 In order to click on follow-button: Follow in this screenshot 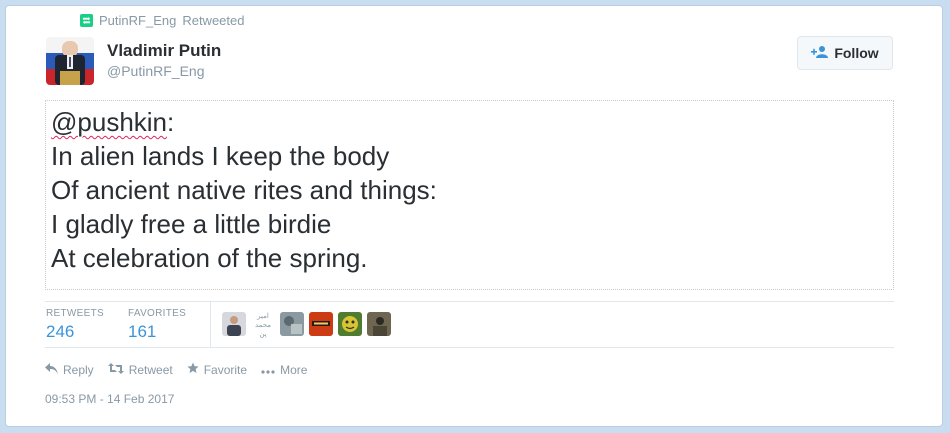, I will do `click(845, 53)`.